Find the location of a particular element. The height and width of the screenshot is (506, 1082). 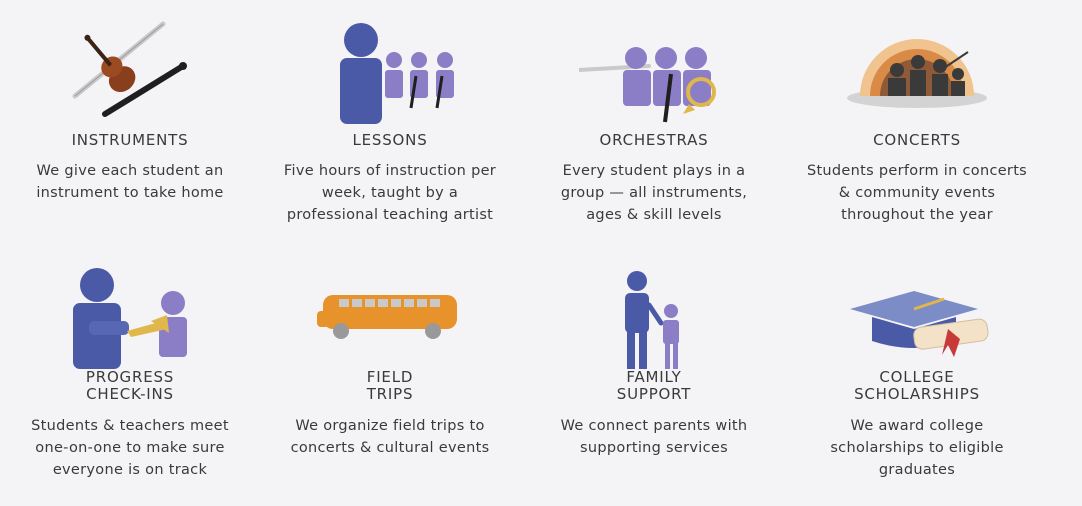

title-line: COLLEGE is located at coordinates (917, 377).